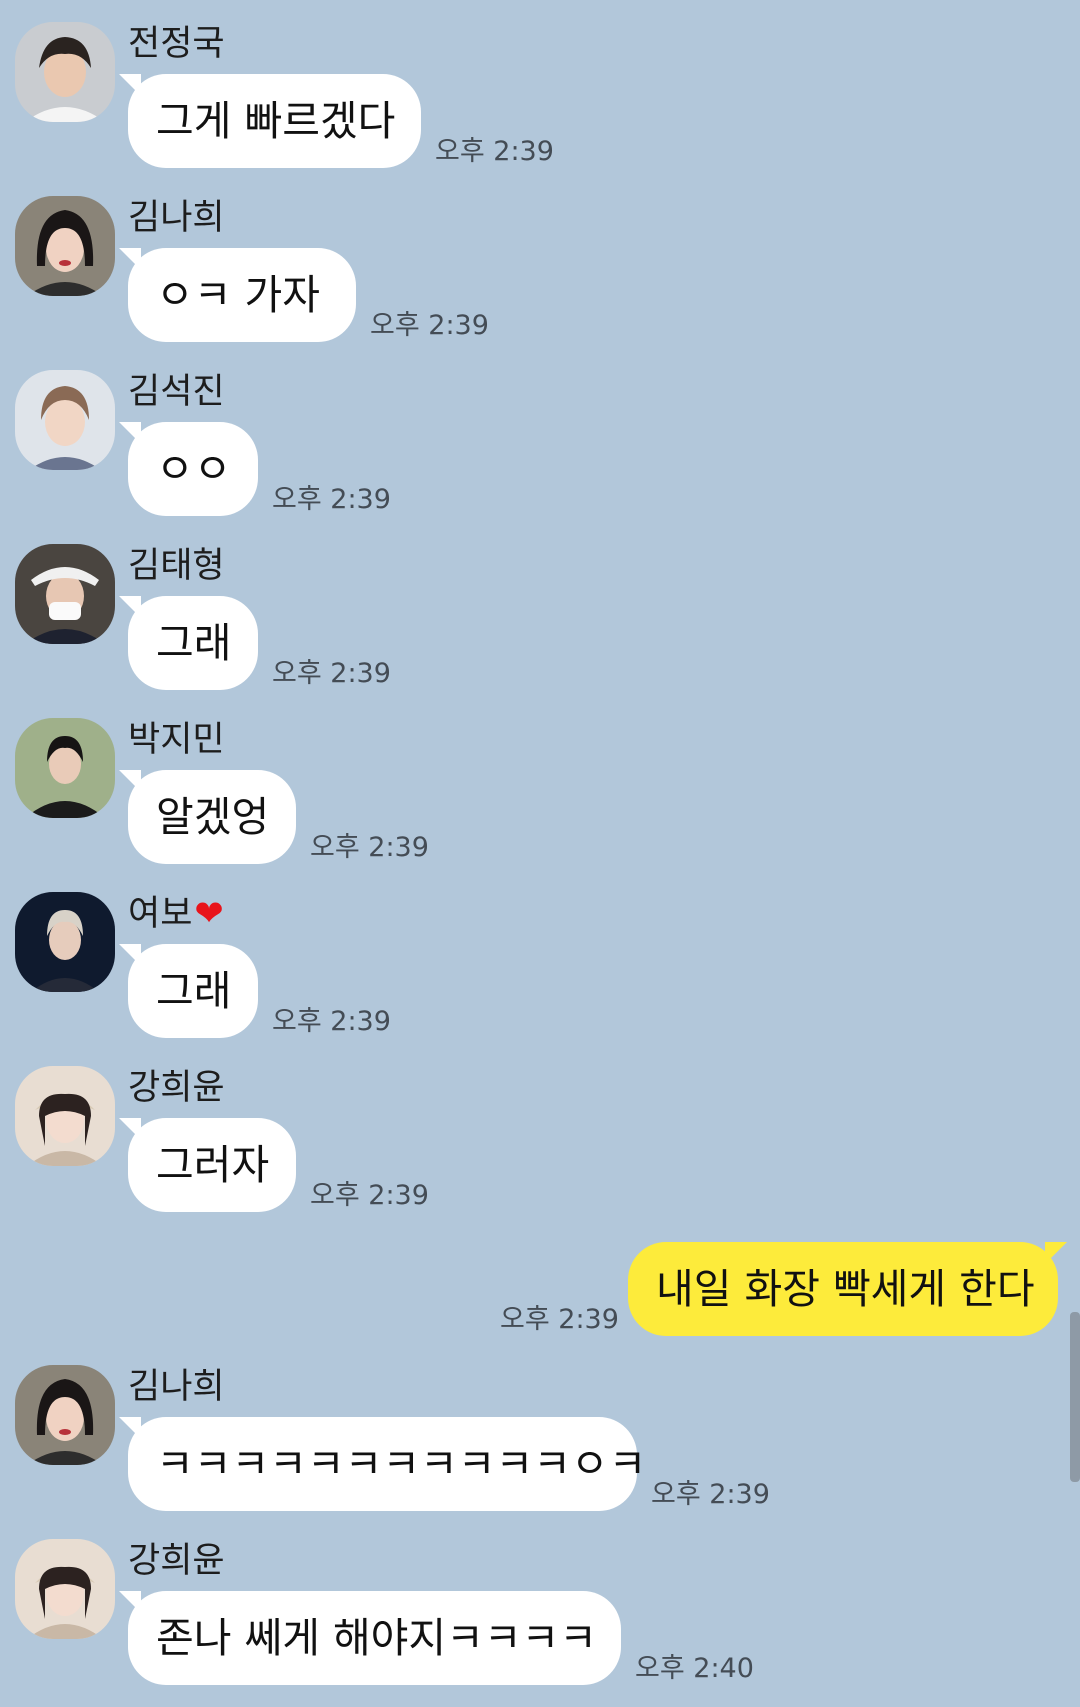 This screenshot has height=1707, width=1080. I want to click on message-bubble: ㅇㅇ, so click(188, 469).